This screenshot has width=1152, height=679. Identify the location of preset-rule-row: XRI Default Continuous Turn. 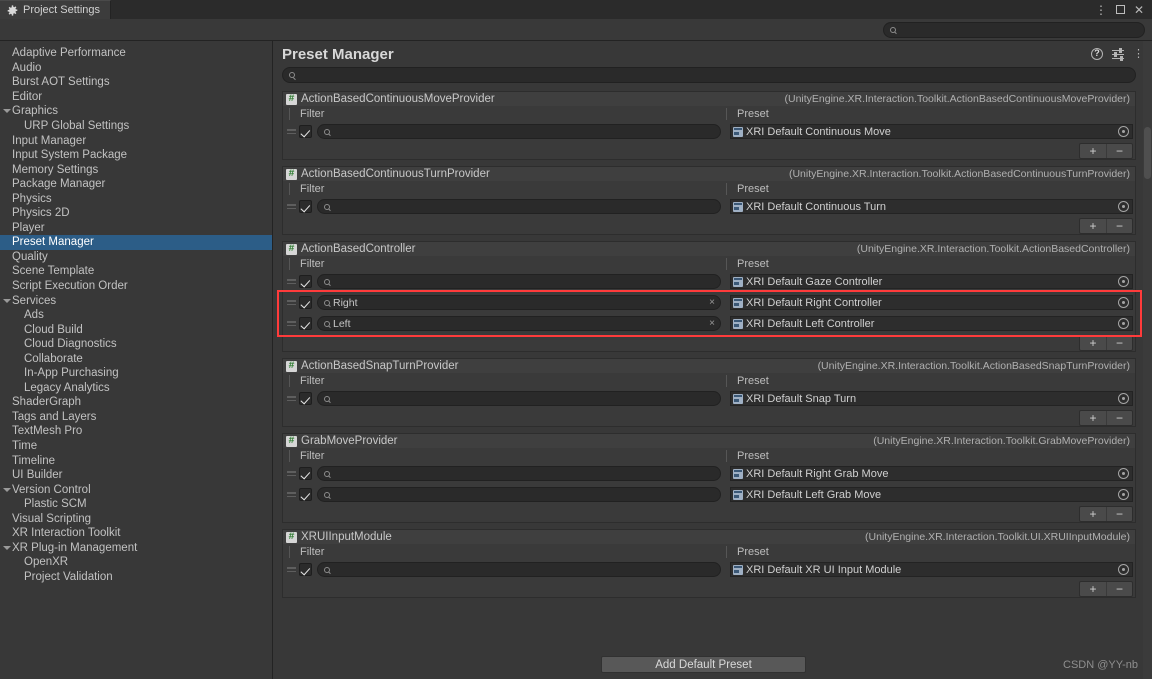
(709, 206).